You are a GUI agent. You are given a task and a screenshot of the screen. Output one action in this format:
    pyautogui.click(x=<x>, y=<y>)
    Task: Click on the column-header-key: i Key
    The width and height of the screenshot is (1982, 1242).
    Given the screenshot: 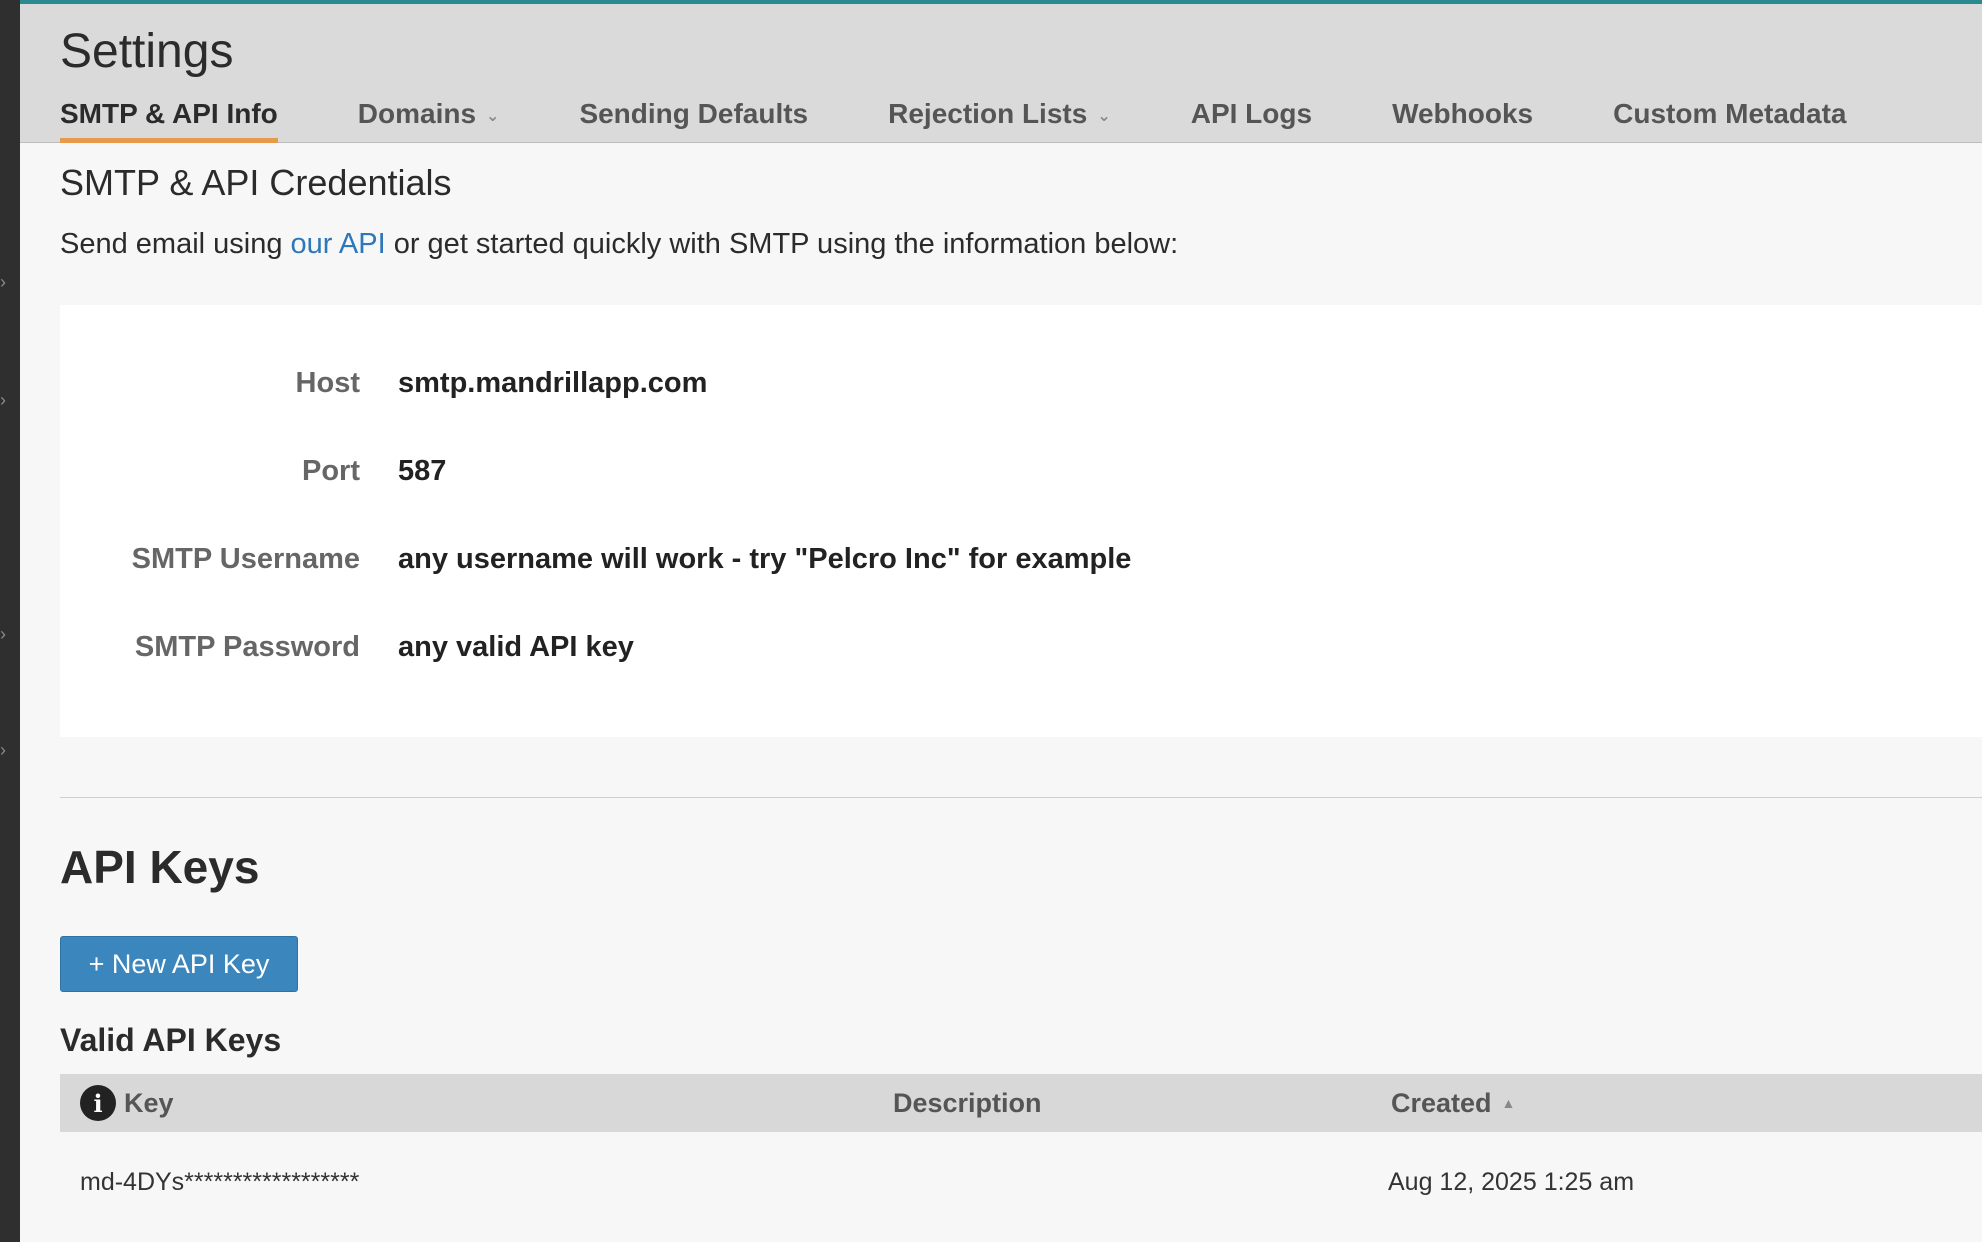 What is the action you would take?
    pyautogui.click(x=127, y=1103)
    